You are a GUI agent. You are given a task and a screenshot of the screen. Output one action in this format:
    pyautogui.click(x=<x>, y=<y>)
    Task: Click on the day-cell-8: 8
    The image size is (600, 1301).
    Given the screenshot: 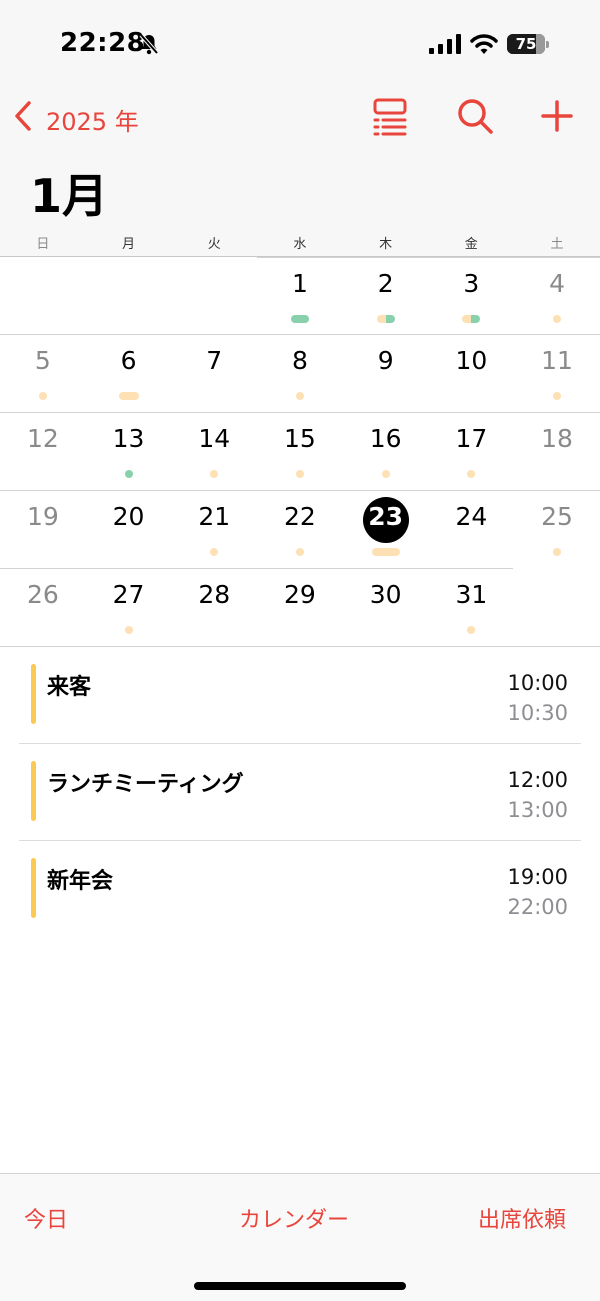 What is the action you would take?
    pyautogui.click(x=300, y=373)
    